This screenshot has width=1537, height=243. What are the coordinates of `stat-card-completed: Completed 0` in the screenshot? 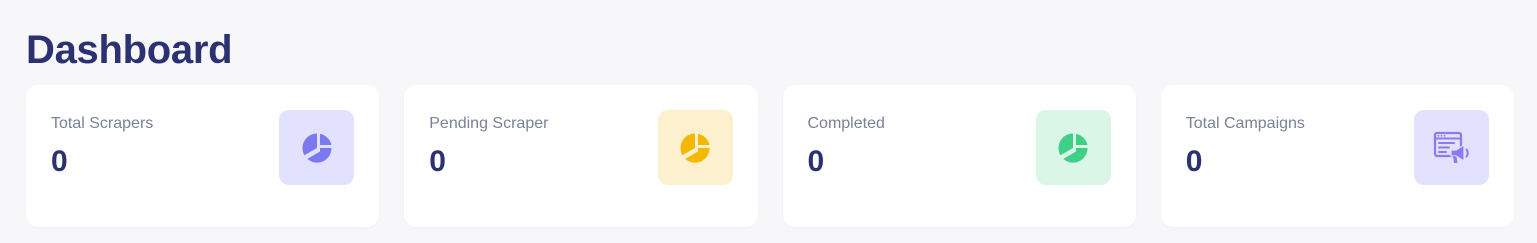 It's located at (959, 156).